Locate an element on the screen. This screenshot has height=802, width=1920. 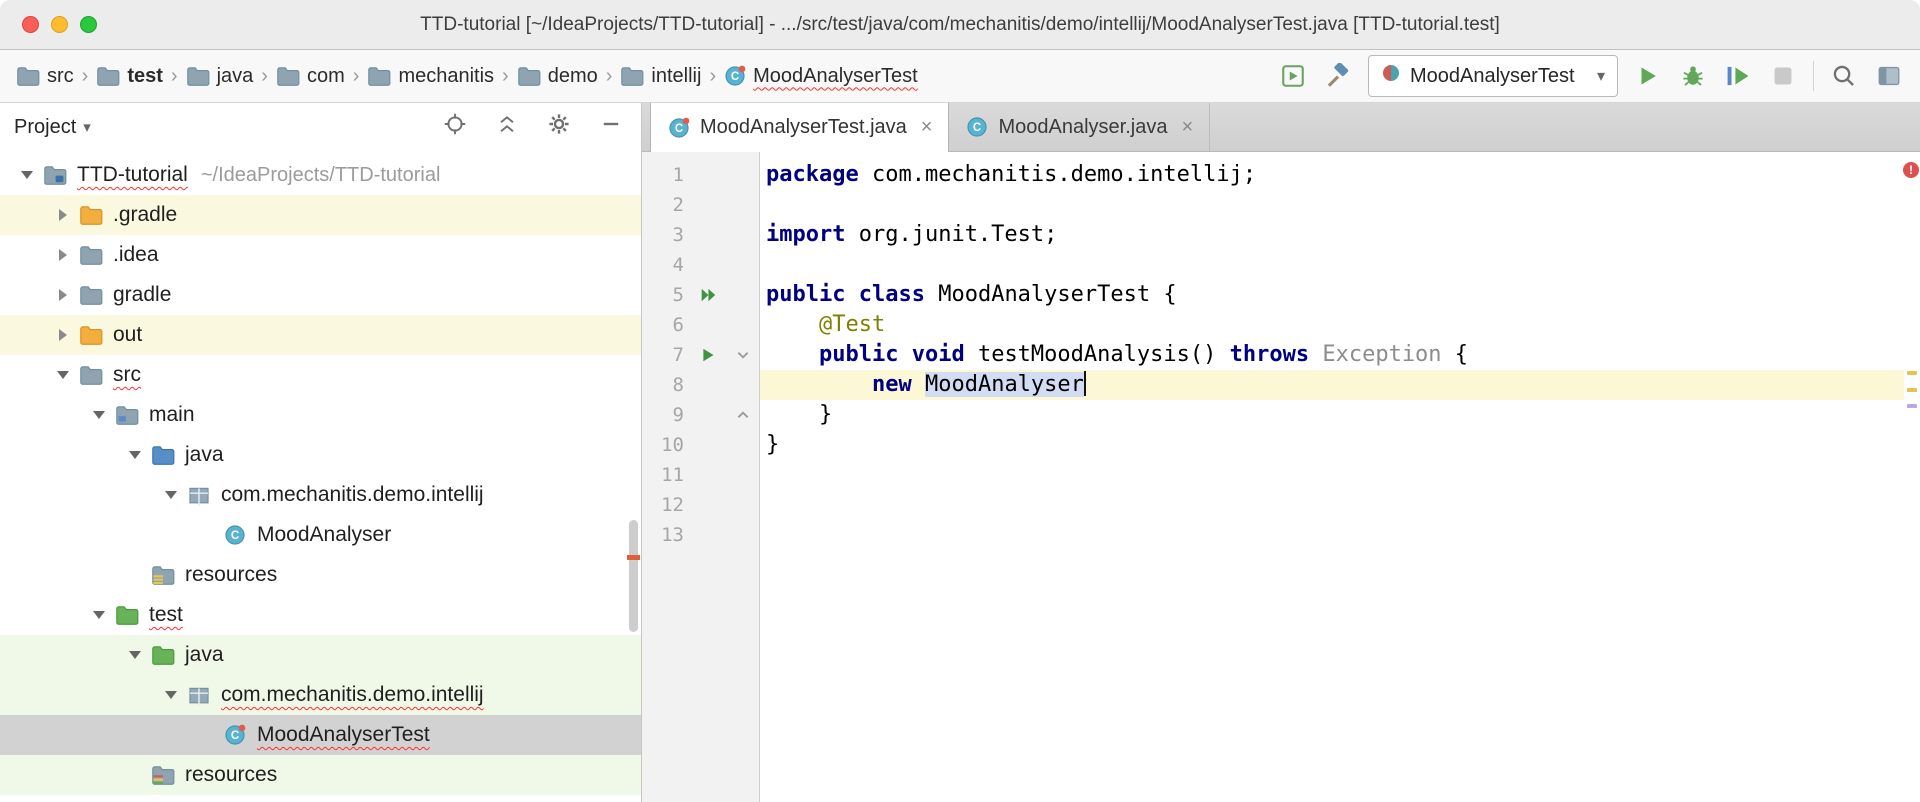
line-number-6: 6 is located at coordinates (665, 325).